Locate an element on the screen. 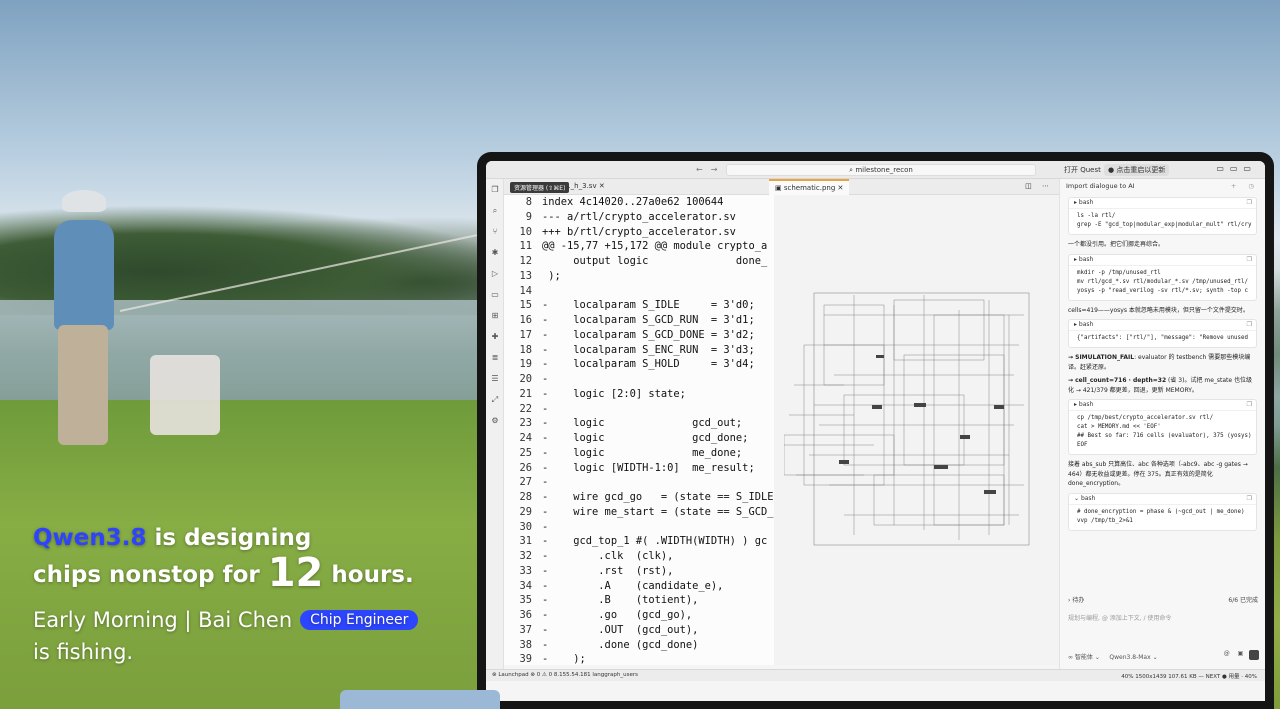 This screenshot has height=709, width=1280. line-number: 31 is located at coordinates (525, 541).